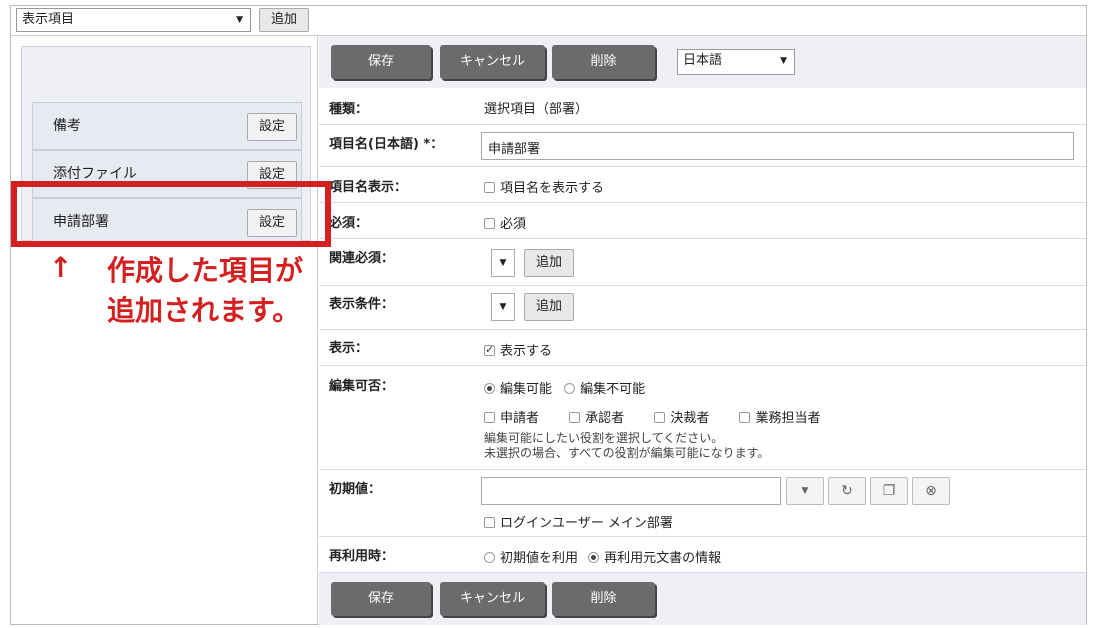 This screenshot has width=1097, height=628. I want to click on name-input: 申請部署, so click(777, 146).